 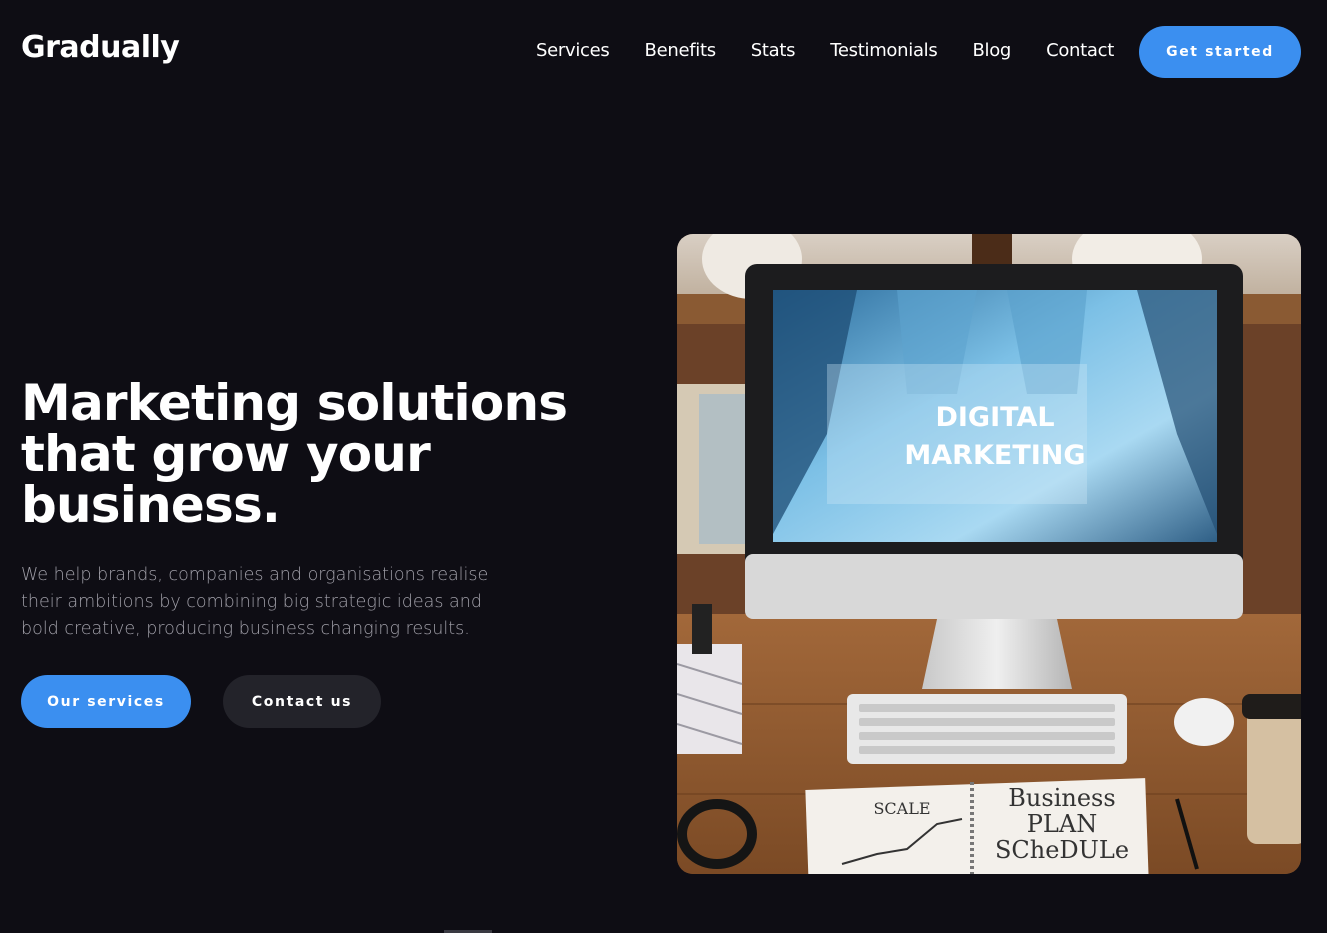 What do you see at coordinates (151, 505) in the screenshot?
I see `hero-title-line: business.` at bounding box center [151, 505].